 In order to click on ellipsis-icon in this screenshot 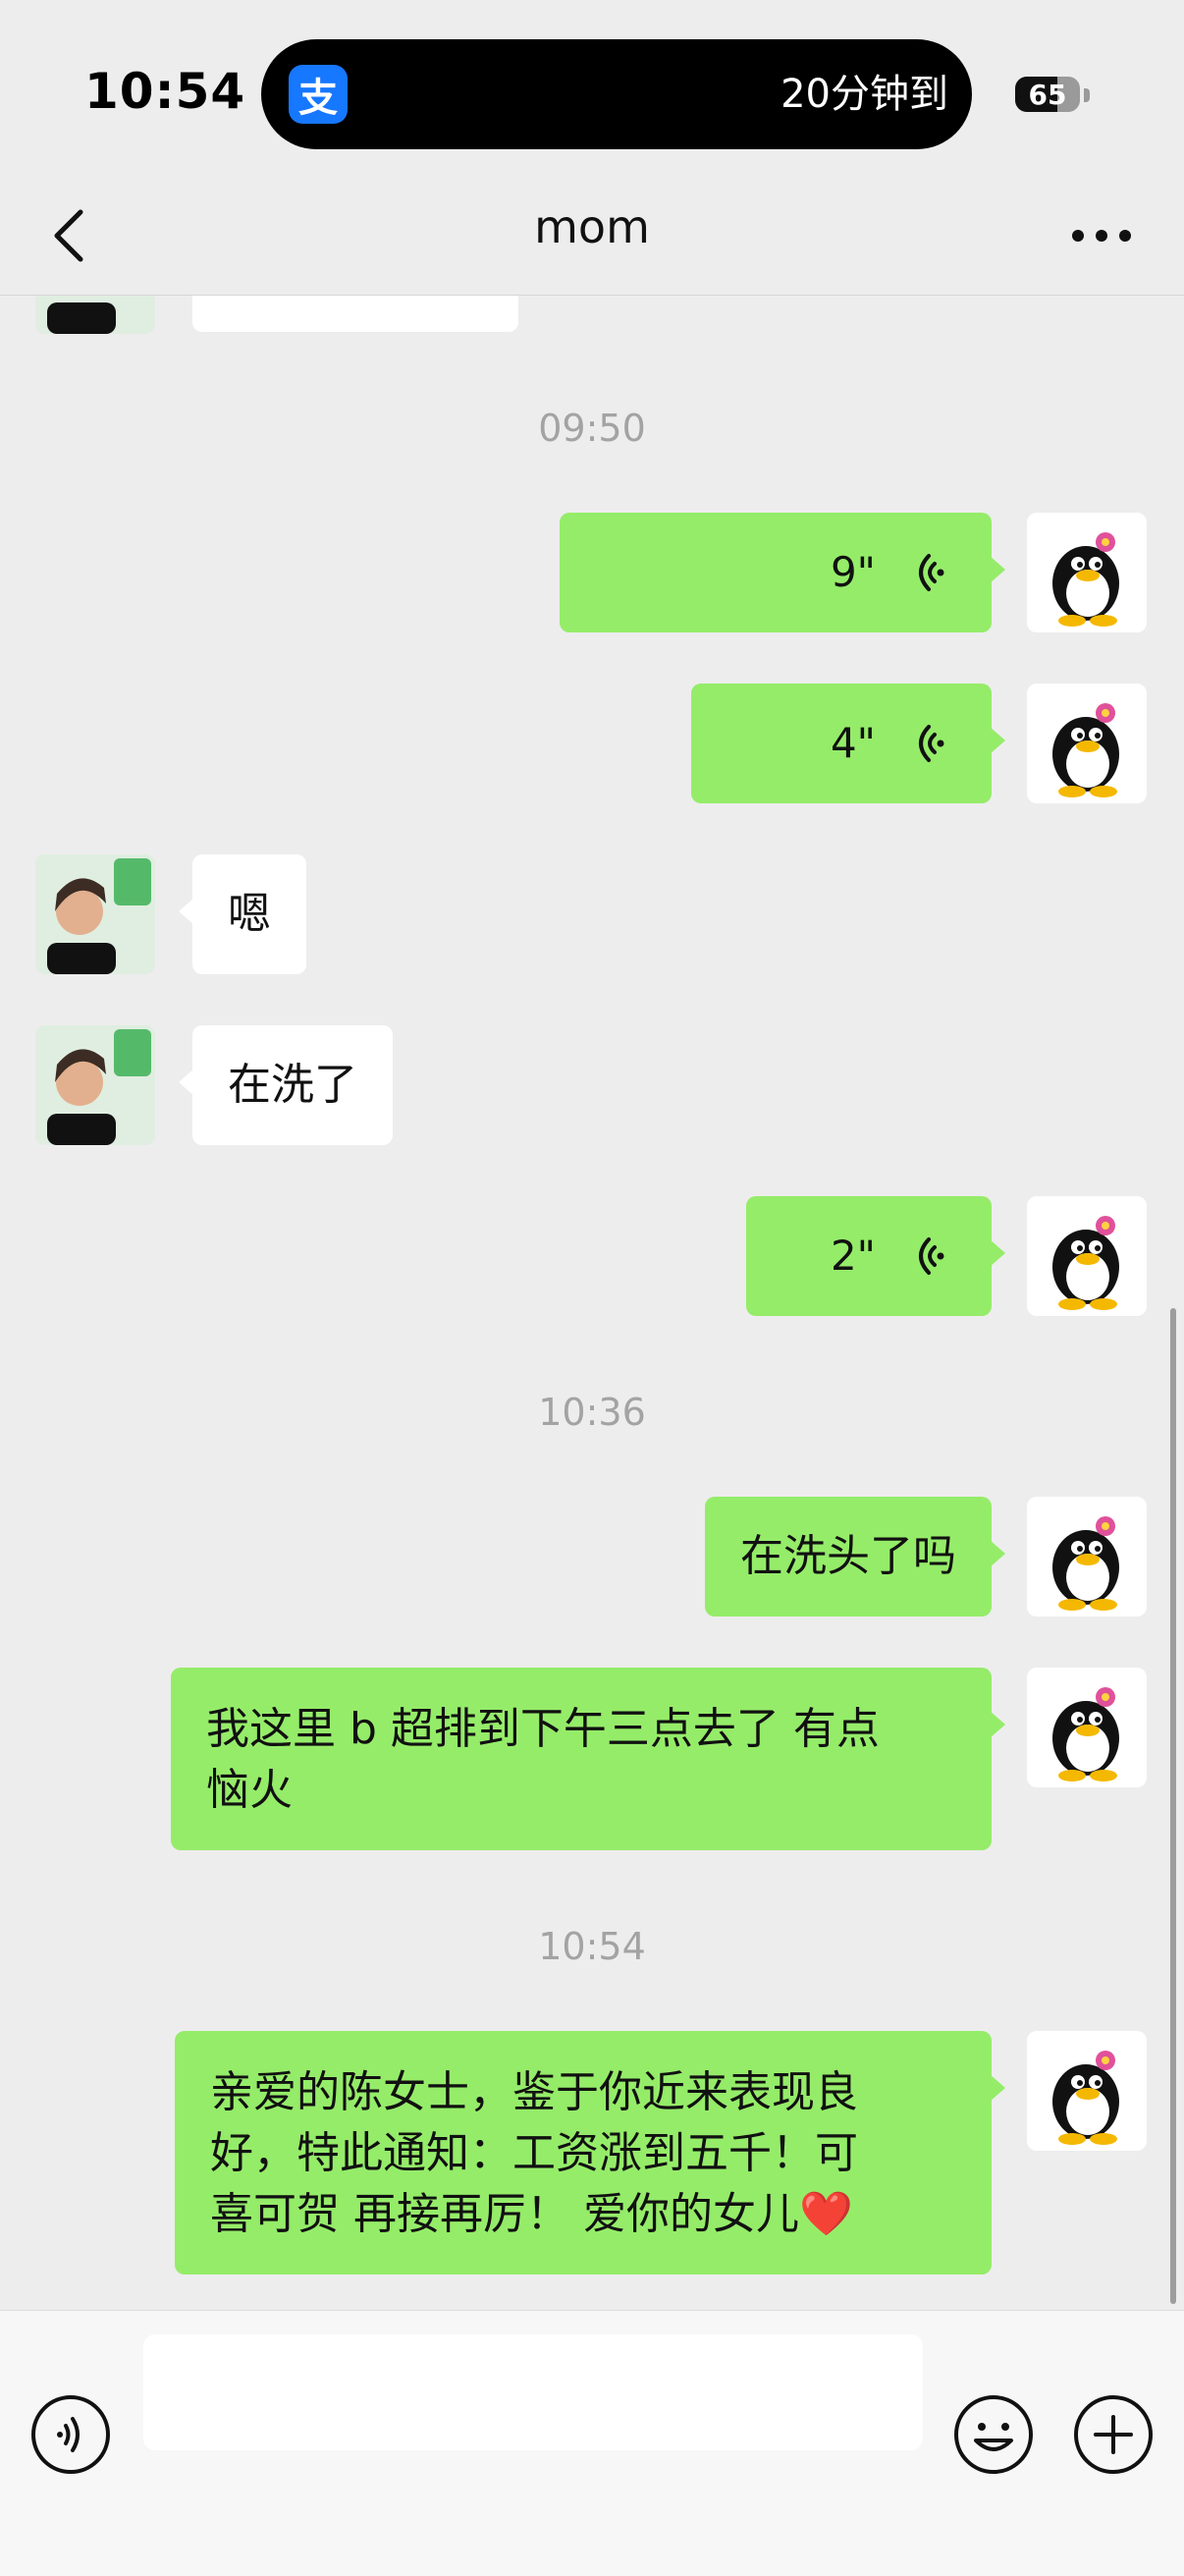, I will do `click(1101, 236)`.